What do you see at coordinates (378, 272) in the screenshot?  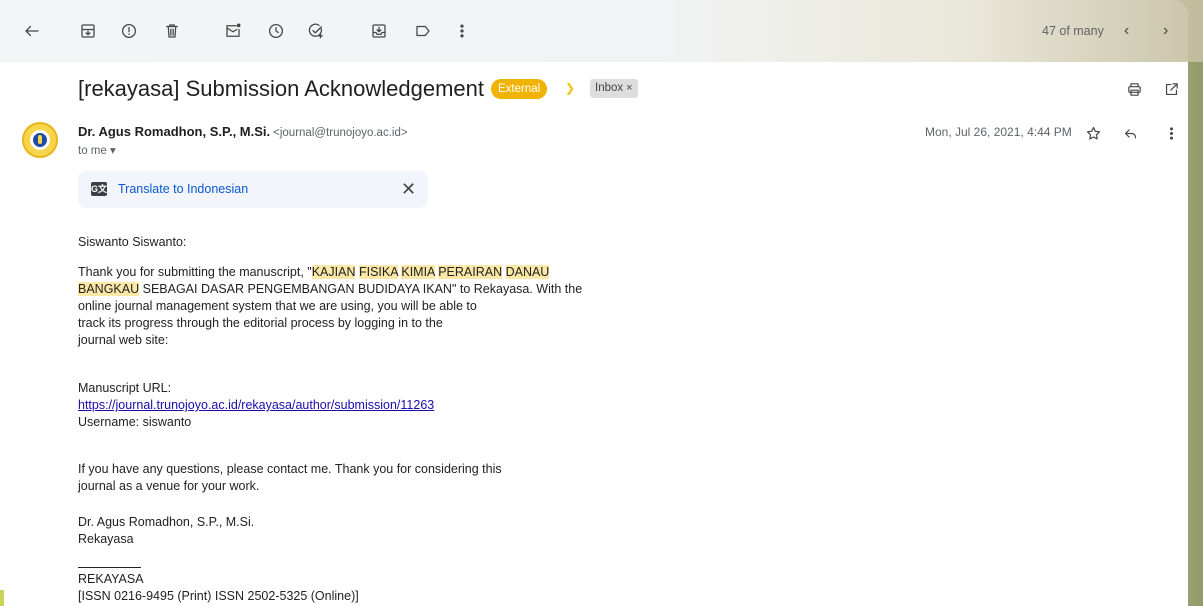 I see `highlighted-term: FISIKA` at bounding box center [378, 272].